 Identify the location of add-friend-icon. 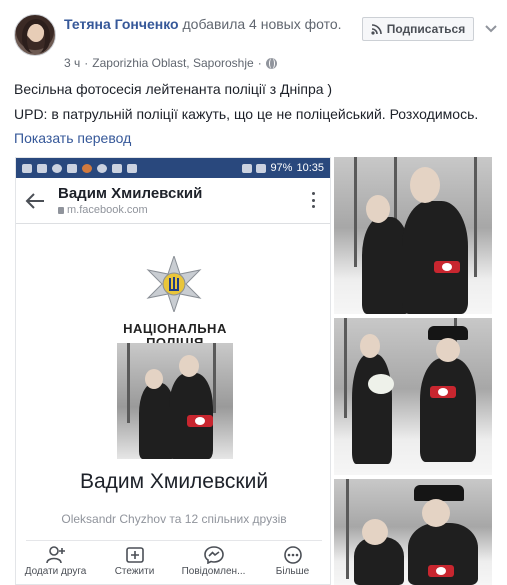
(55, 555).